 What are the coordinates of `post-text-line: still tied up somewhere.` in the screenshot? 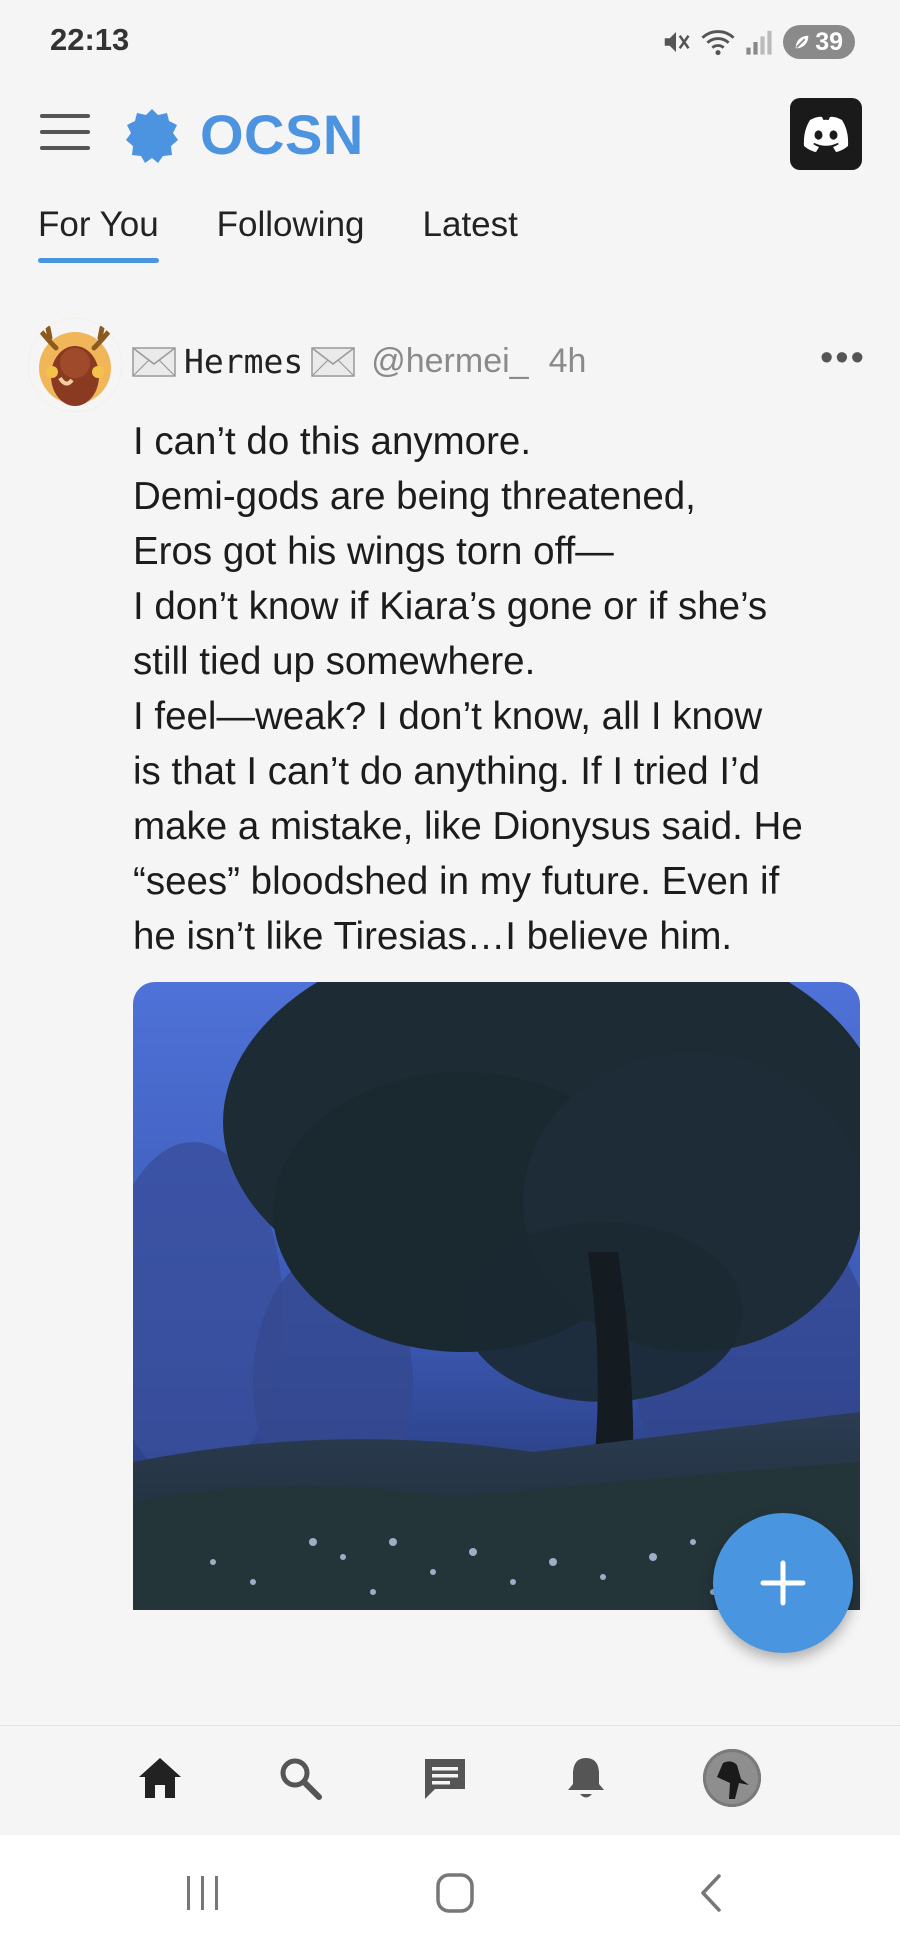 It's located at (334, 661).